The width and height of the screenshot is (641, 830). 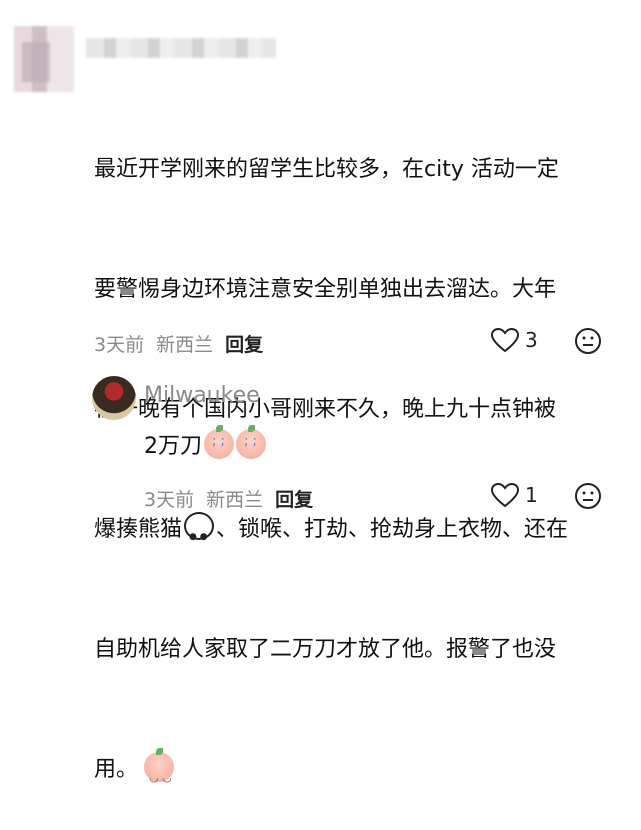 What do you see at coordinates (44, 59) in the screenshot?
I see `comment-avatar` at bounding box center [44, 59].